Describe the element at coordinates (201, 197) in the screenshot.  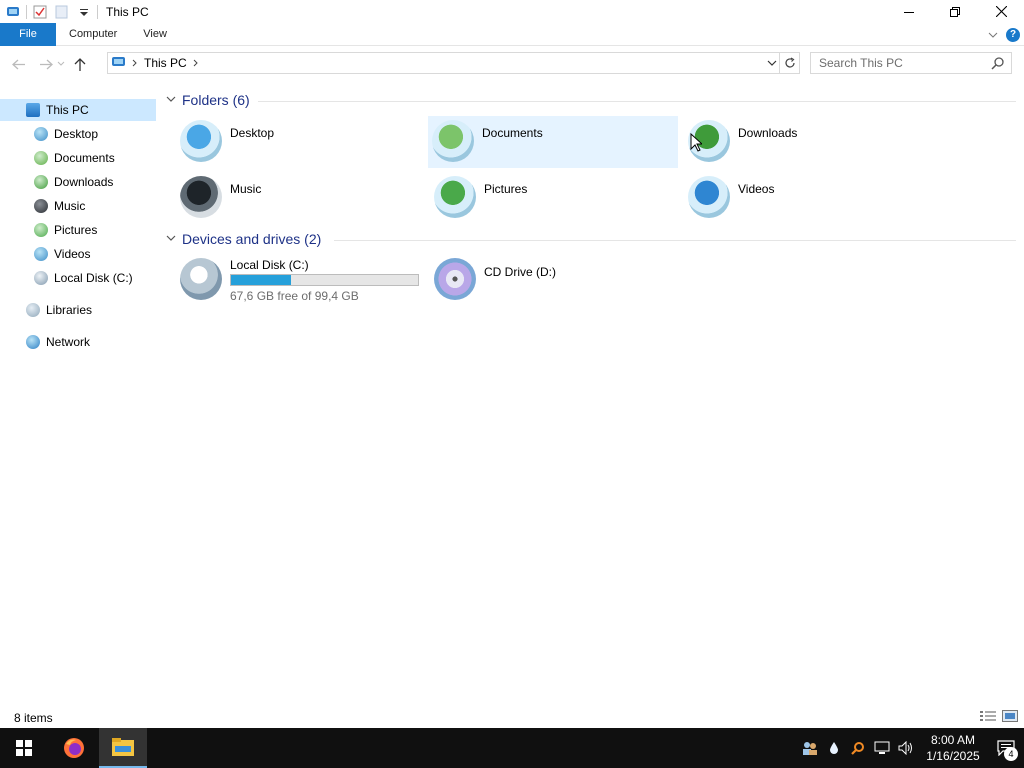
I see `music-folder-icon` at that location.